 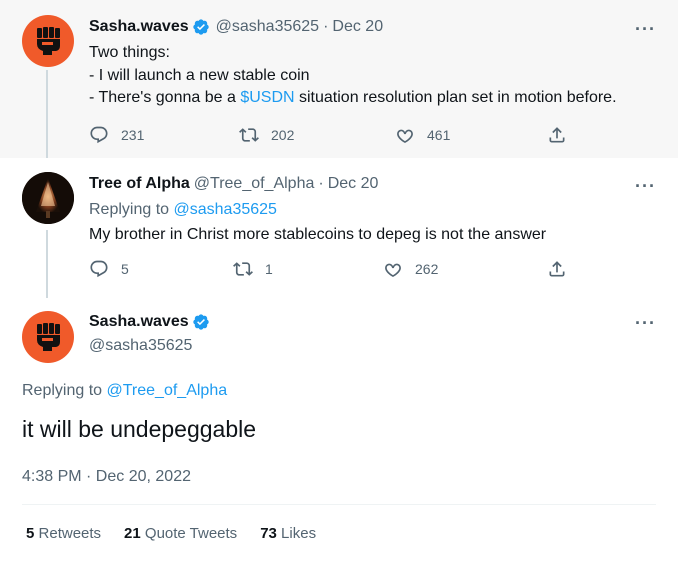 What do you see at coordinates (106, 477) in the screenshot?
I see `tweet-timestamp: 4:38 PM · Dec 20, 2022` at bounding box center [106, 477].